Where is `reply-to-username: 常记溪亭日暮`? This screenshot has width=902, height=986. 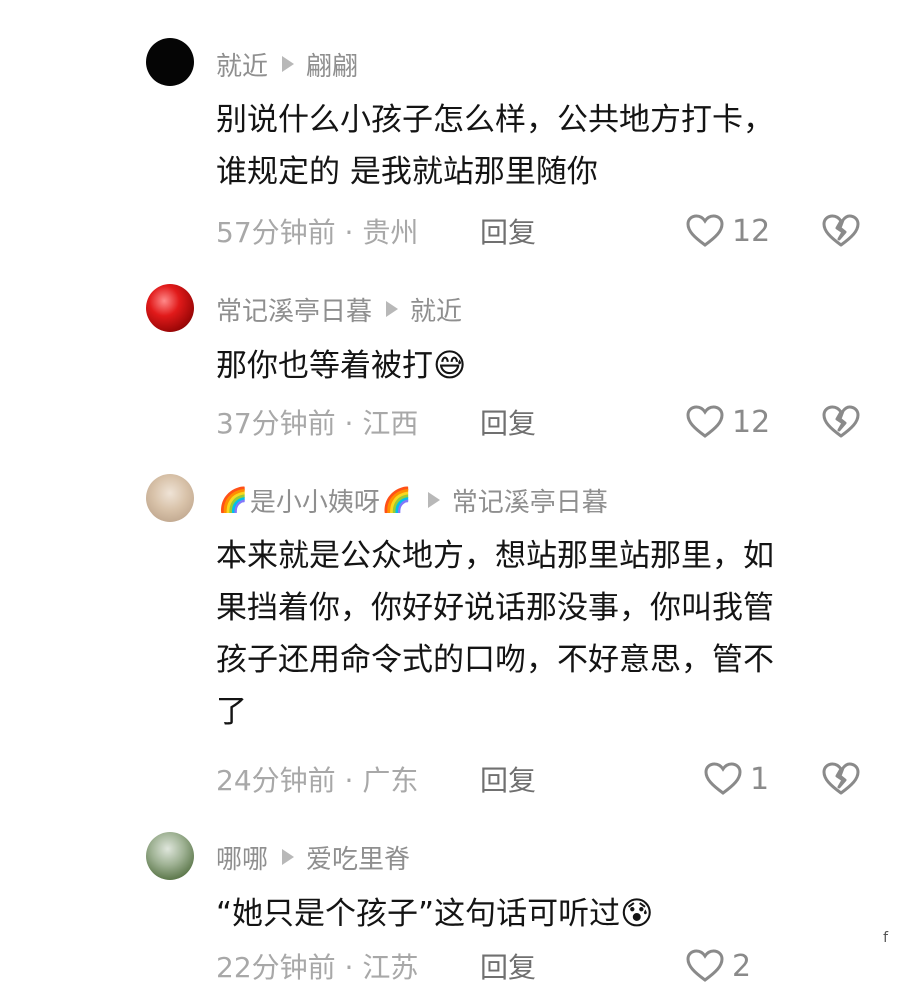
reply-to-username: 常记溪亭日暮 is located at coordinates (530, 500).